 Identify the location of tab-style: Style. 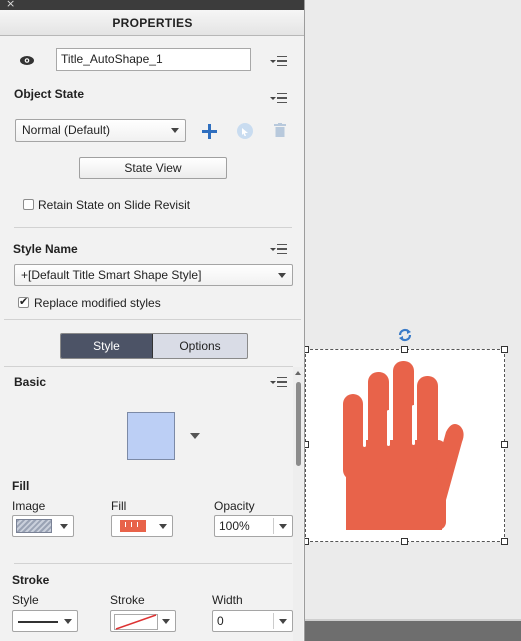
(107, 346).